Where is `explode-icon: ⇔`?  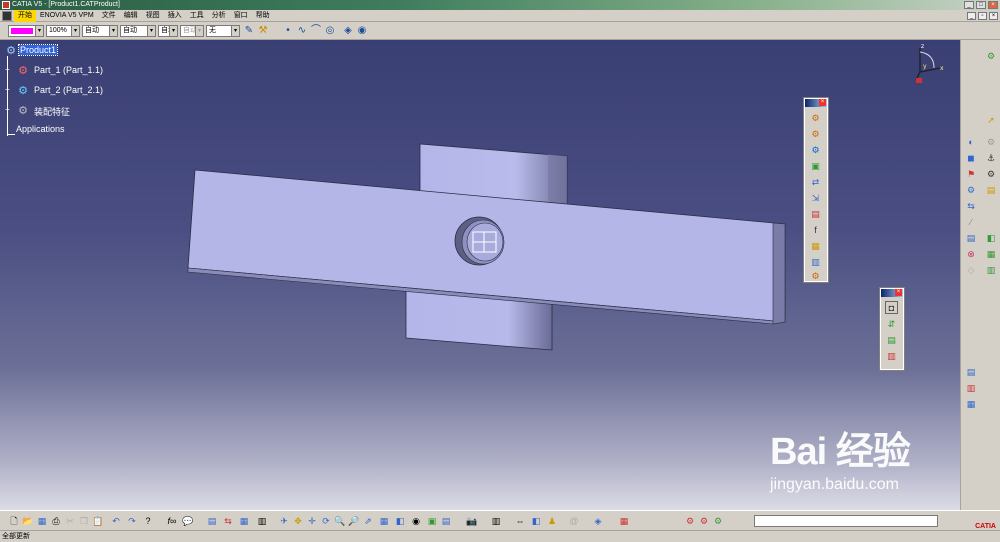 explode-icon: ⇔ is located at coordinates (520, 521).